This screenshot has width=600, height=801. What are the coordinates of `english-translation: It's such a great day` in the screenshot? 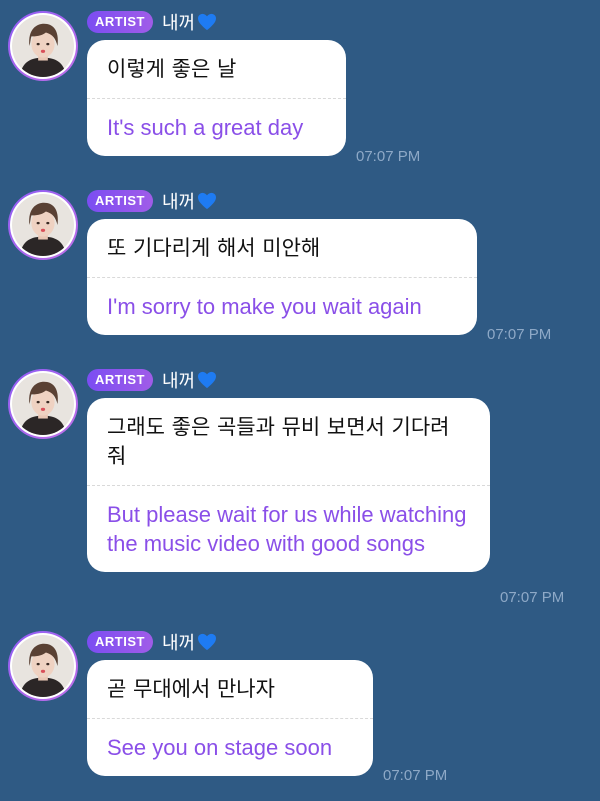 It's located at (205, 127).